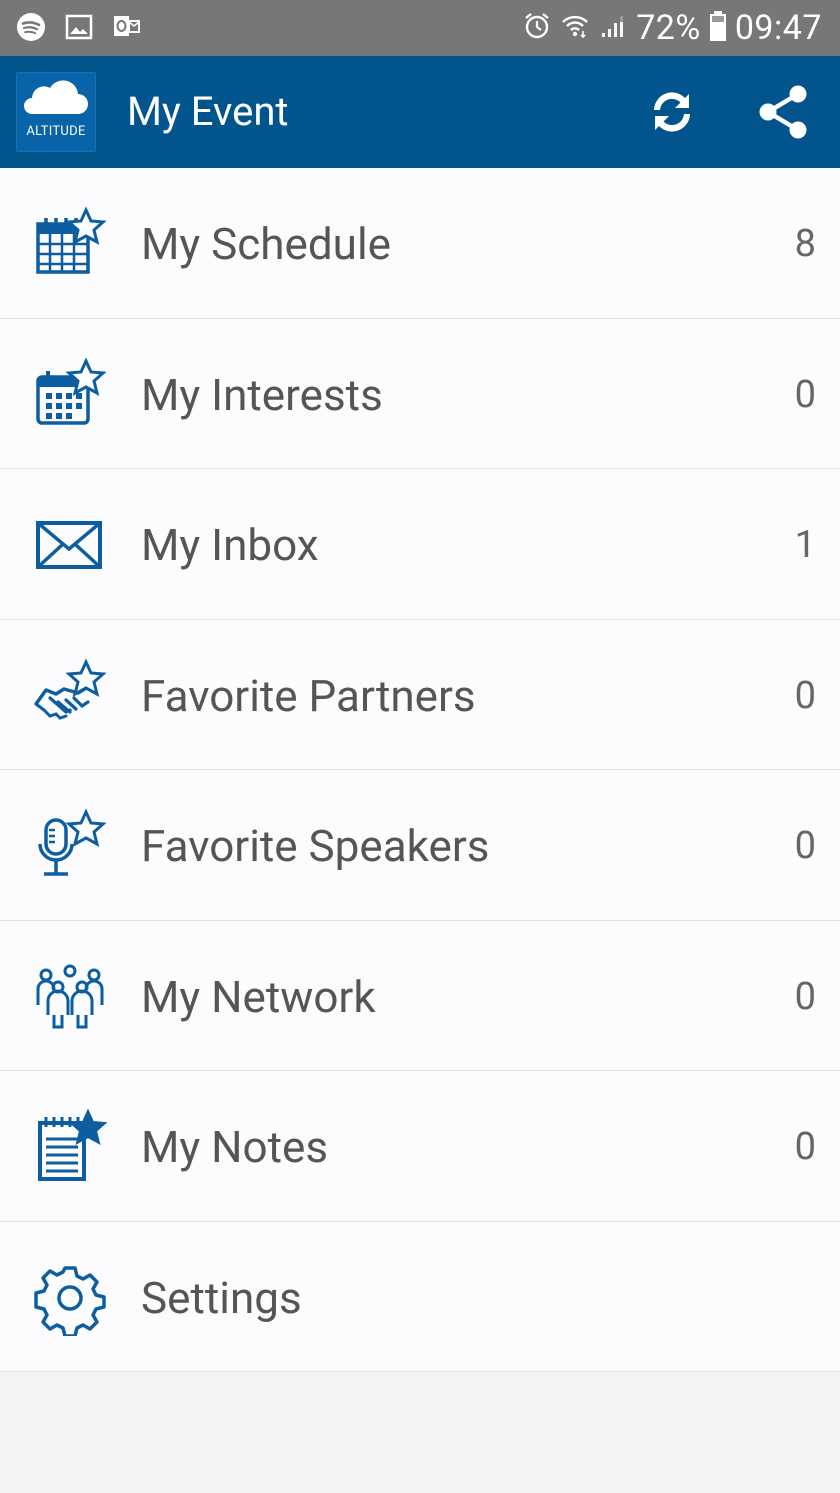 This screenshot has width=840, height=1493. I want to click on alarm-icon, so click(537, 28).